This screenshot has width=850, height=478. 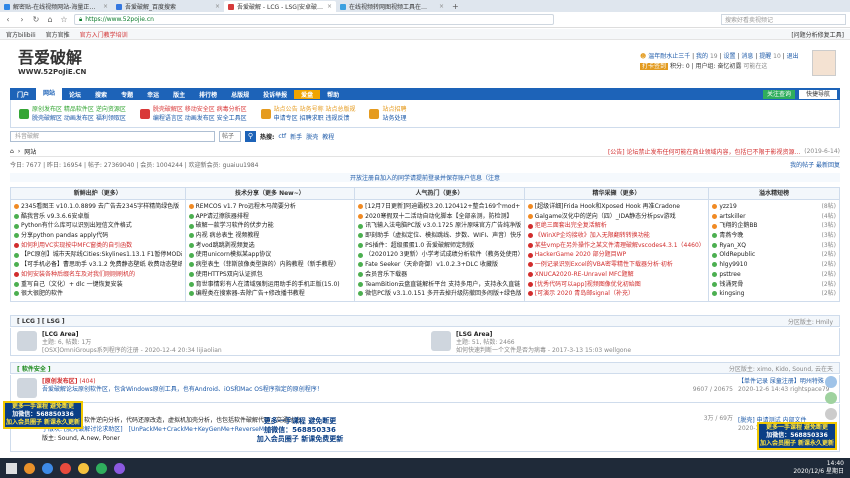 What do you see at coordinates (270, 194) in the screenshot?
I see `column-header: 技术分享（更多 New~）` at bounding box center [270, 194].